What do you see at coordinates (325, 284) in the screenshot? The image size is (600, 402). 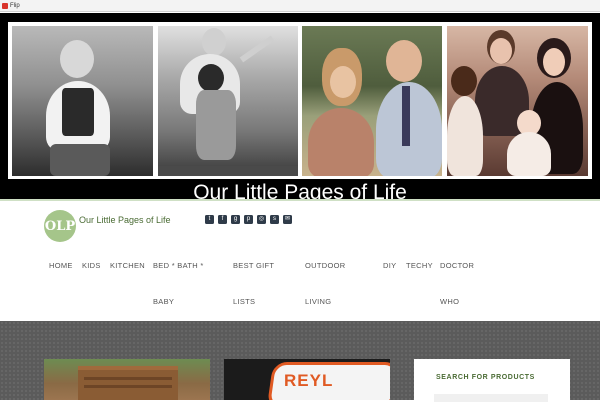 I see `nav-outdoor-living: OUTDOOR LIVING` at bounding box center [325, 284].